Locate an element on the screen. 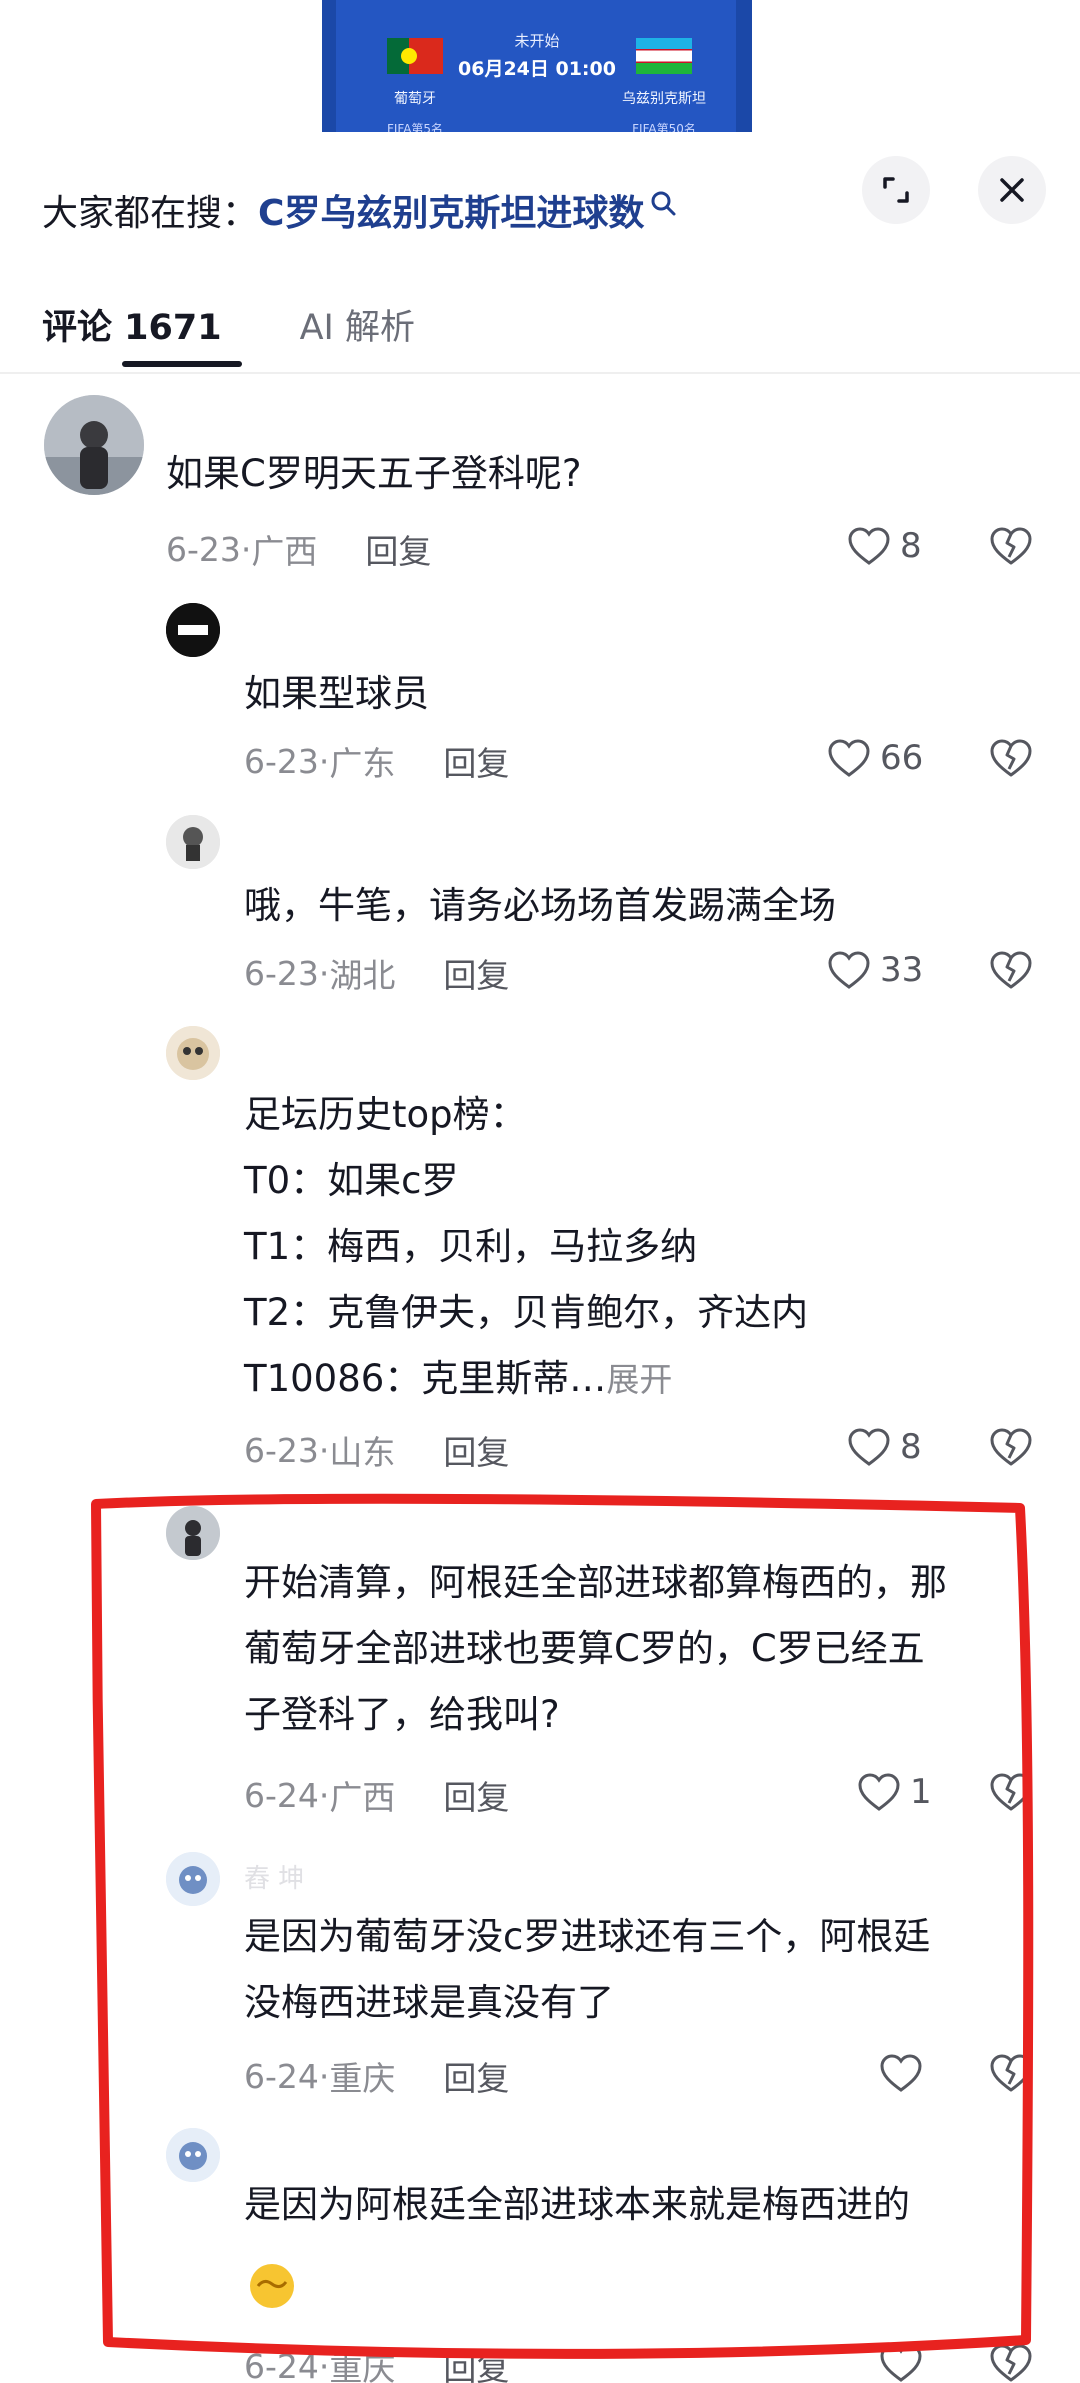 The height and width of the screenshot is (2383, 1080). comment-location: 山东 is located at coordinates (362, 1452).